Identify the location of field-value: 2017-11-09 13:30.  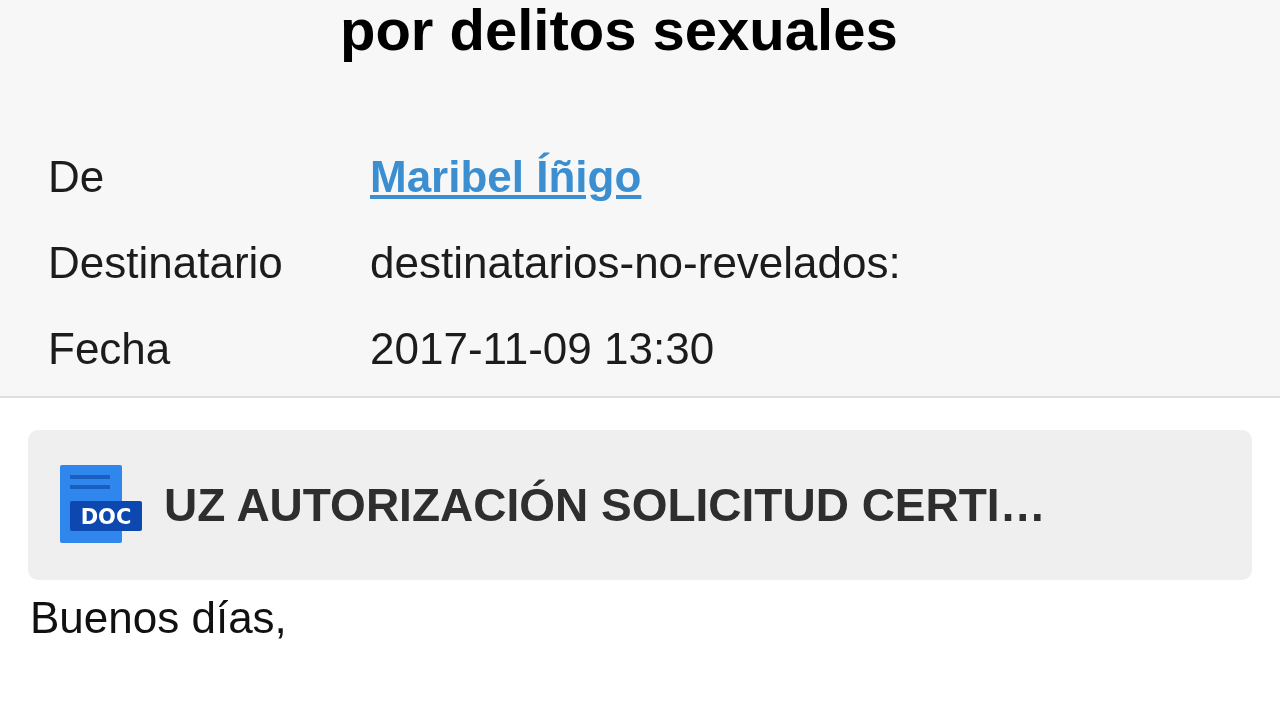
(542, 349).